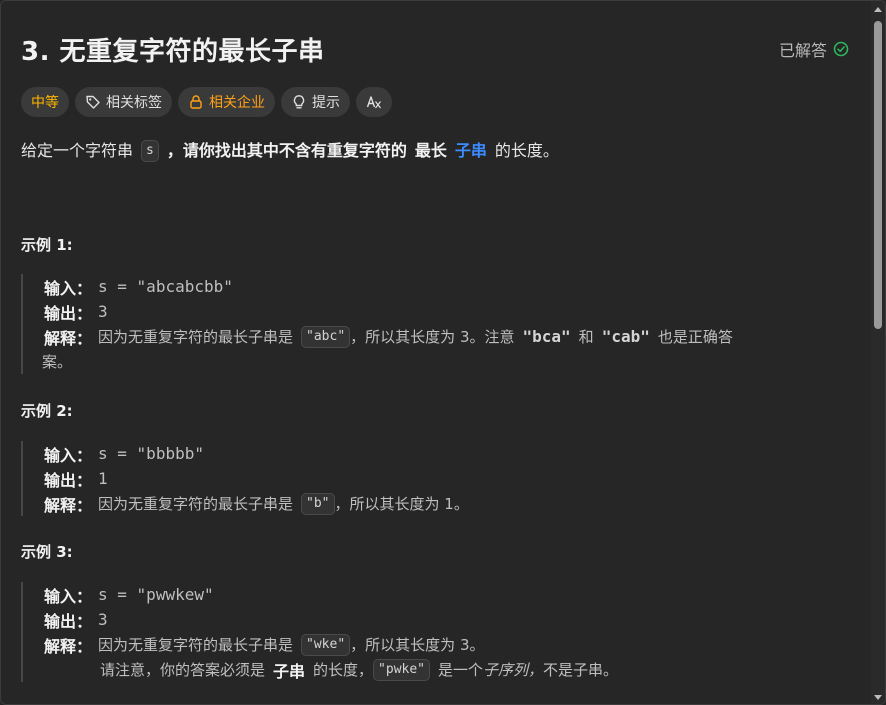 The height and width of the screenshot is (705, 886). I want to click on example-3-note-bold: 子串, so click(289, 671).